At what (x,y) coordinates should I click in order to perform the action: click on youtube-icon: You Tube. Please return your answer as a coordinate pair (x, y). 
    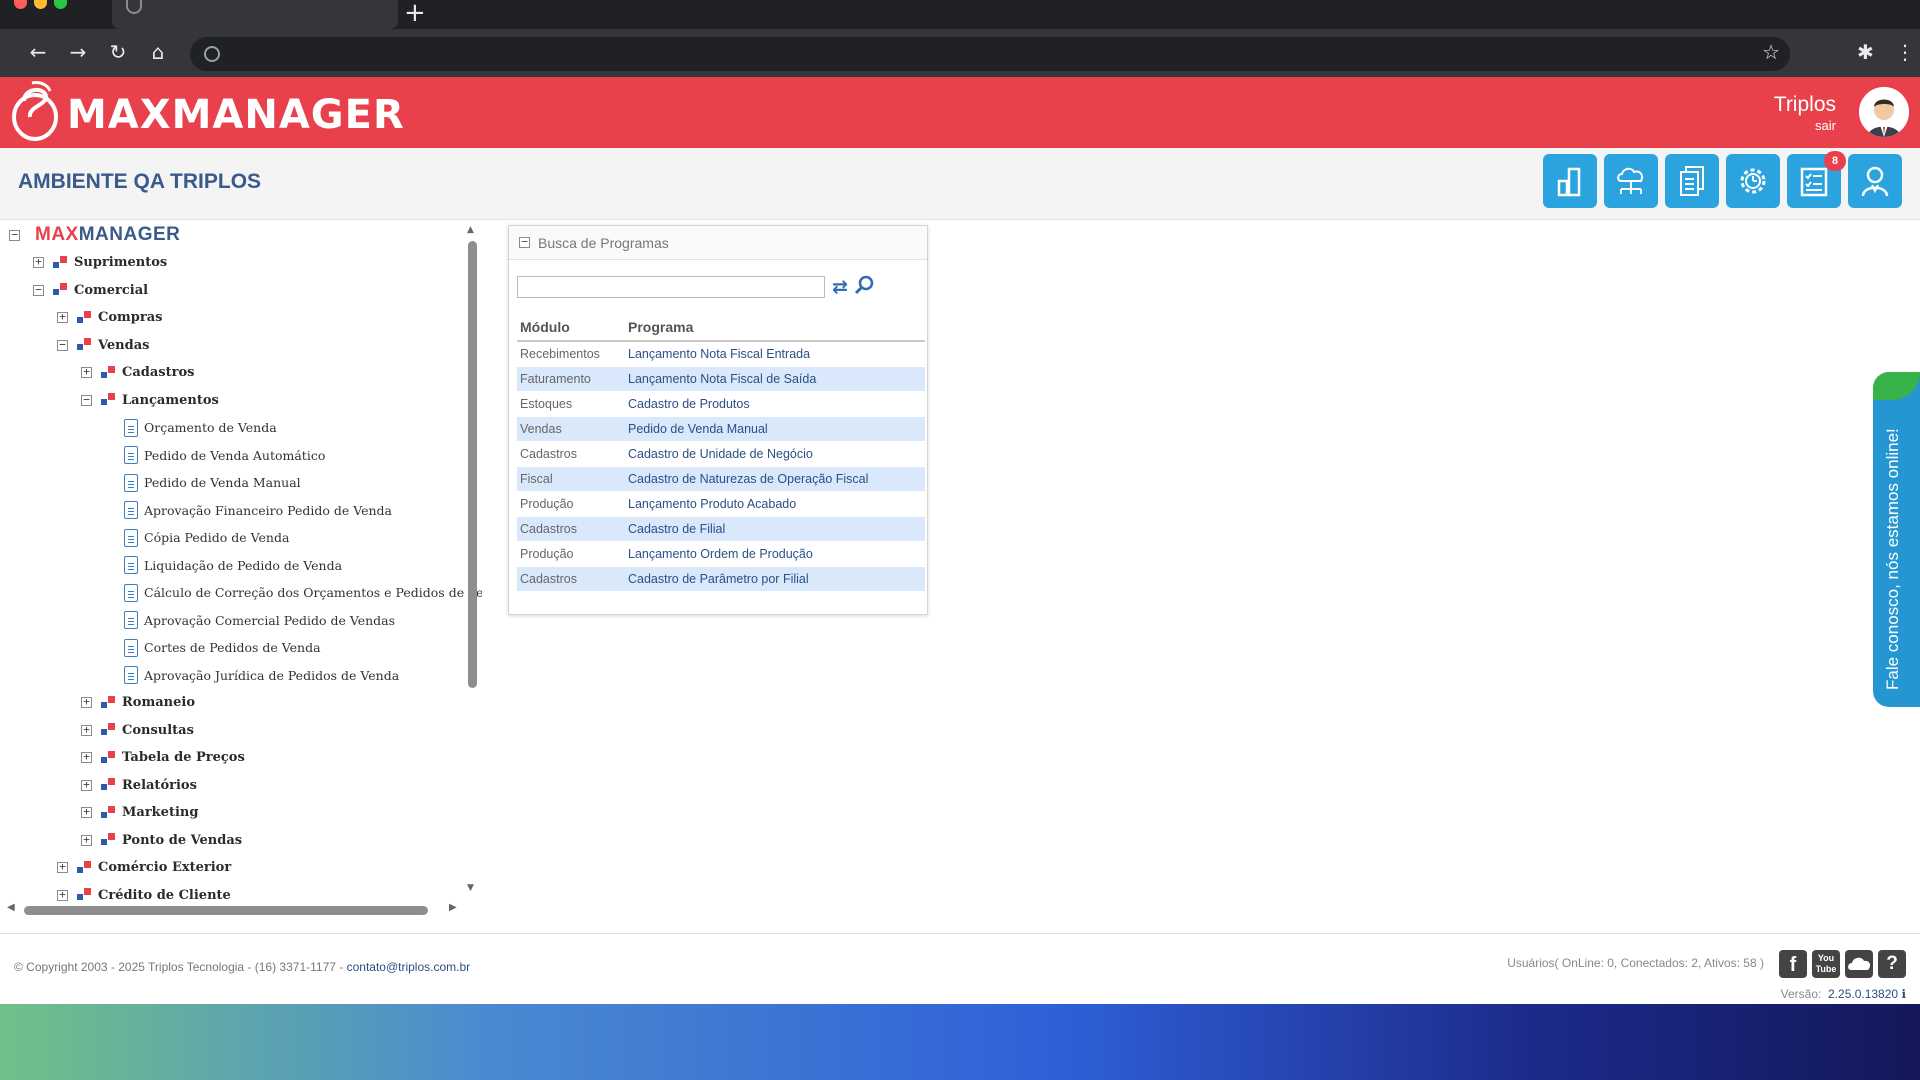
    Looking at the image, I should click on (1826, 964).